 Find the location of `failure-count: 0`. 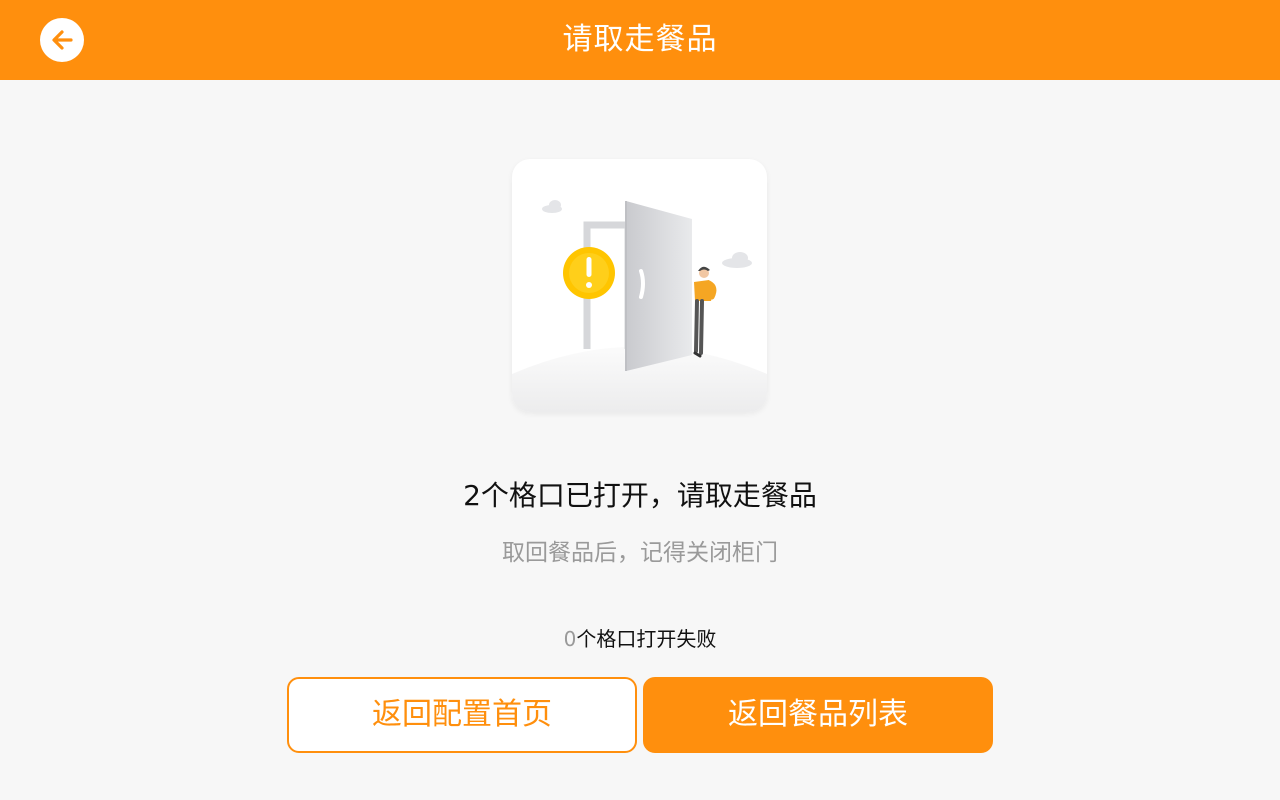

failure-count: 0 is located at coordinates (570, 639).